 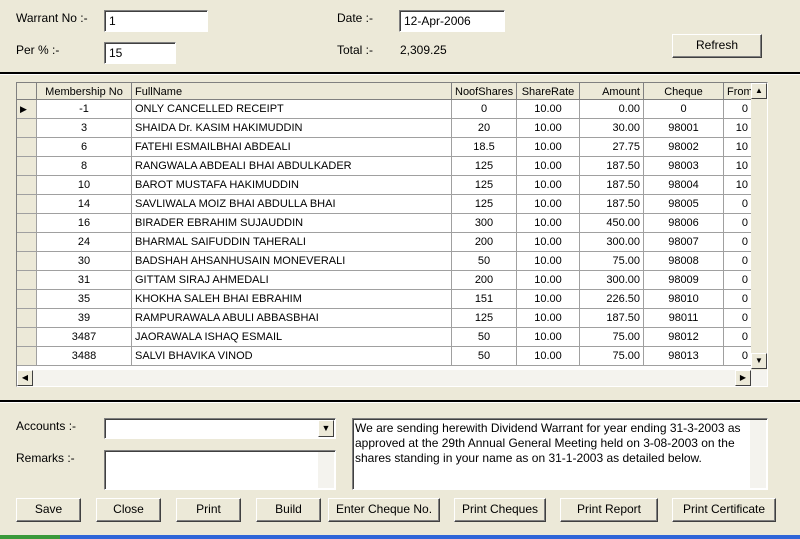 I want to click on row-selector: ▶, so click(x=27, y=109).